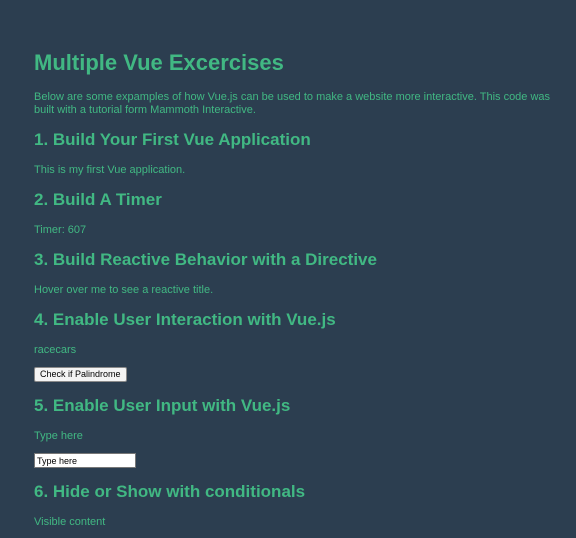 Image resolution: width=576 pixels, height=538 pixels. I want to click on section-4-heading: 4. Enable User Interaction with Vue.js, so click(185, 319).